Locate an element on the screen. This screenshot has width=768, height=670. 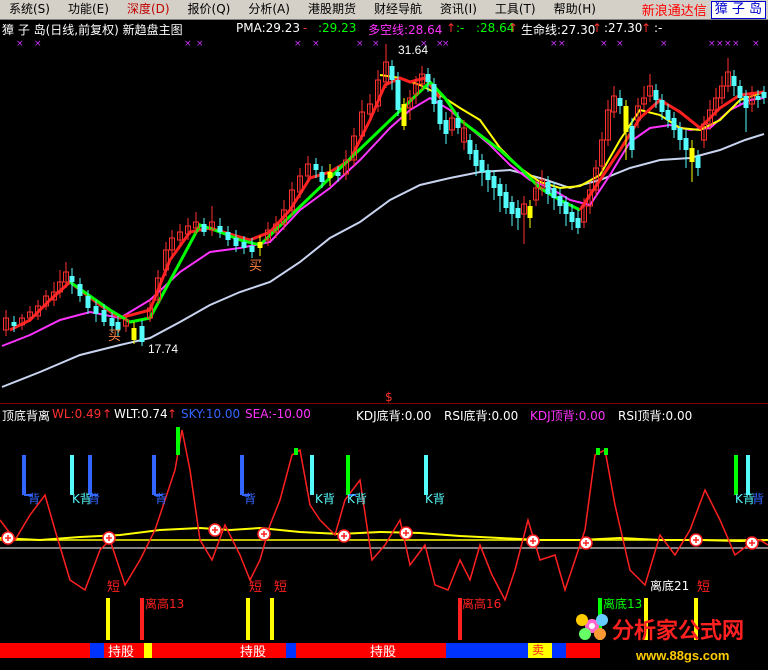
back-label-4: 背 is located at coordinates (250, 499).